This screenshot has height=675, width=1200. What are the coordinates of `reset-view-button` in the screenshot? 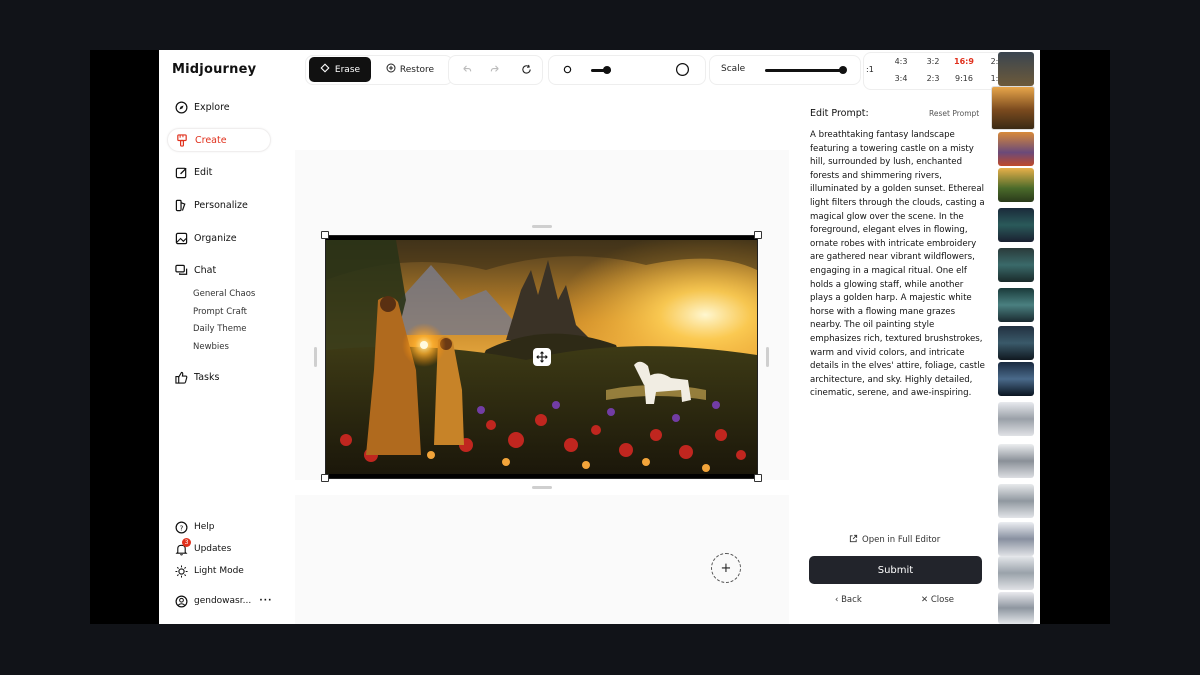 It's located at (526, 69).